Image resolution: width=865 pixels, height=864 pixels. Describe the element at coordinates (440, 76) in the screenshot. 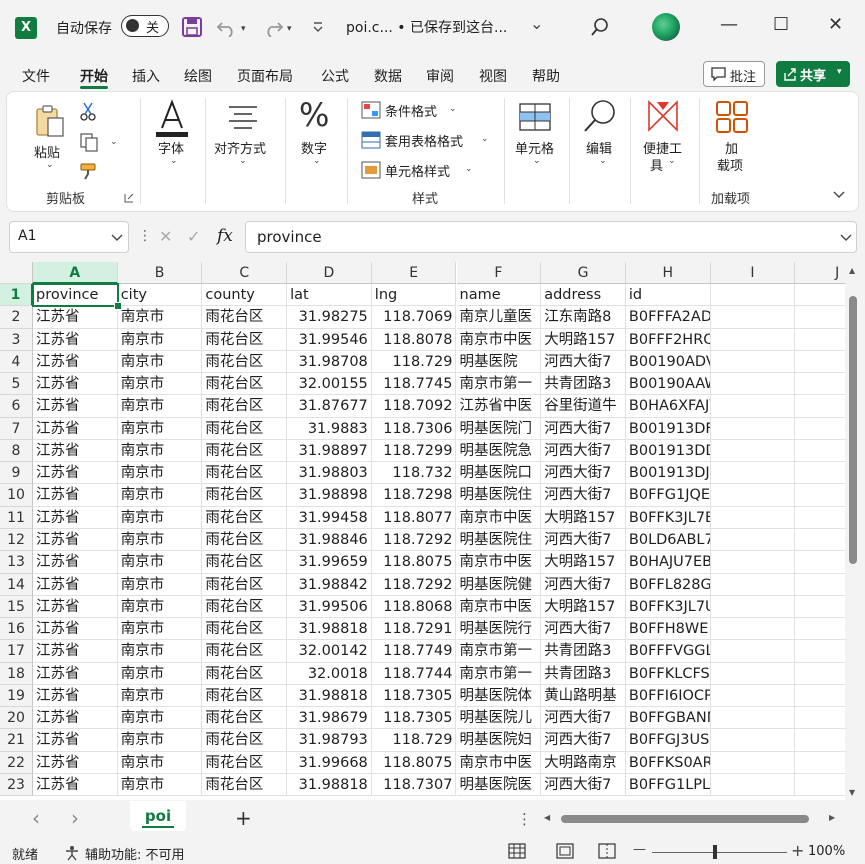

I see `tab-review: 审阅` at that location.